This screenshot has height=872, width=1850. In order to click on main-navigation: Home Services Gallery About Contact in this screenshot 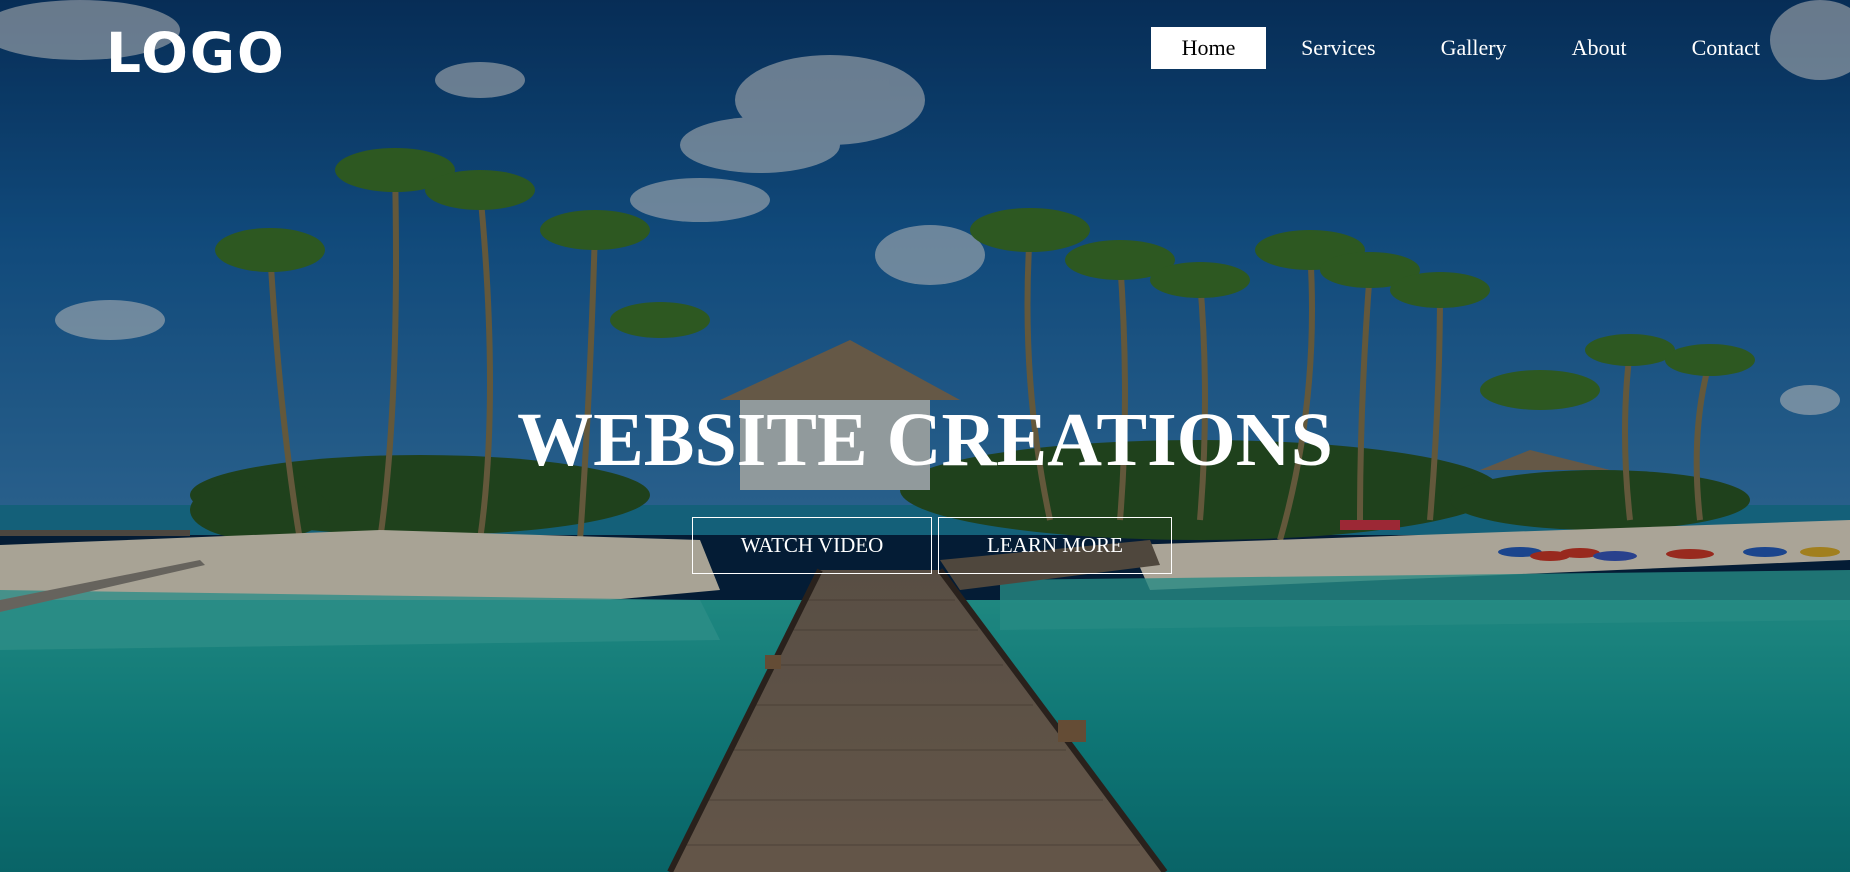, I will do `click(1468, 48)`.